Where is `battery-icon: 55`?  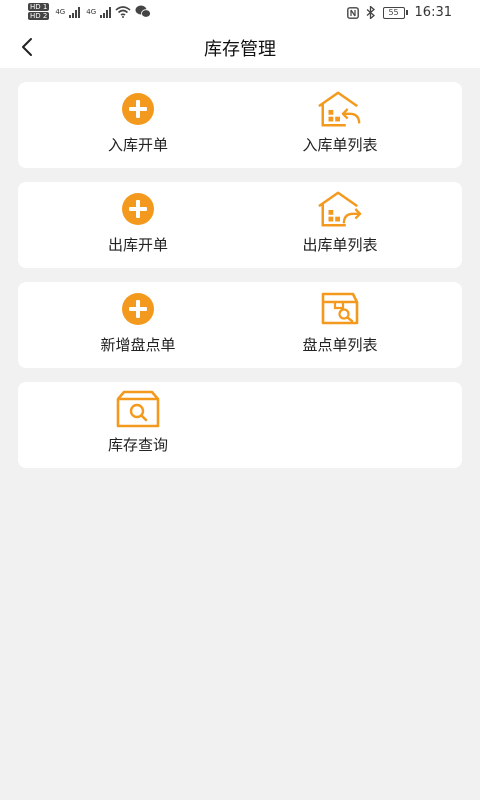 battery-icon: 55 is located at coordinates (395, 12).